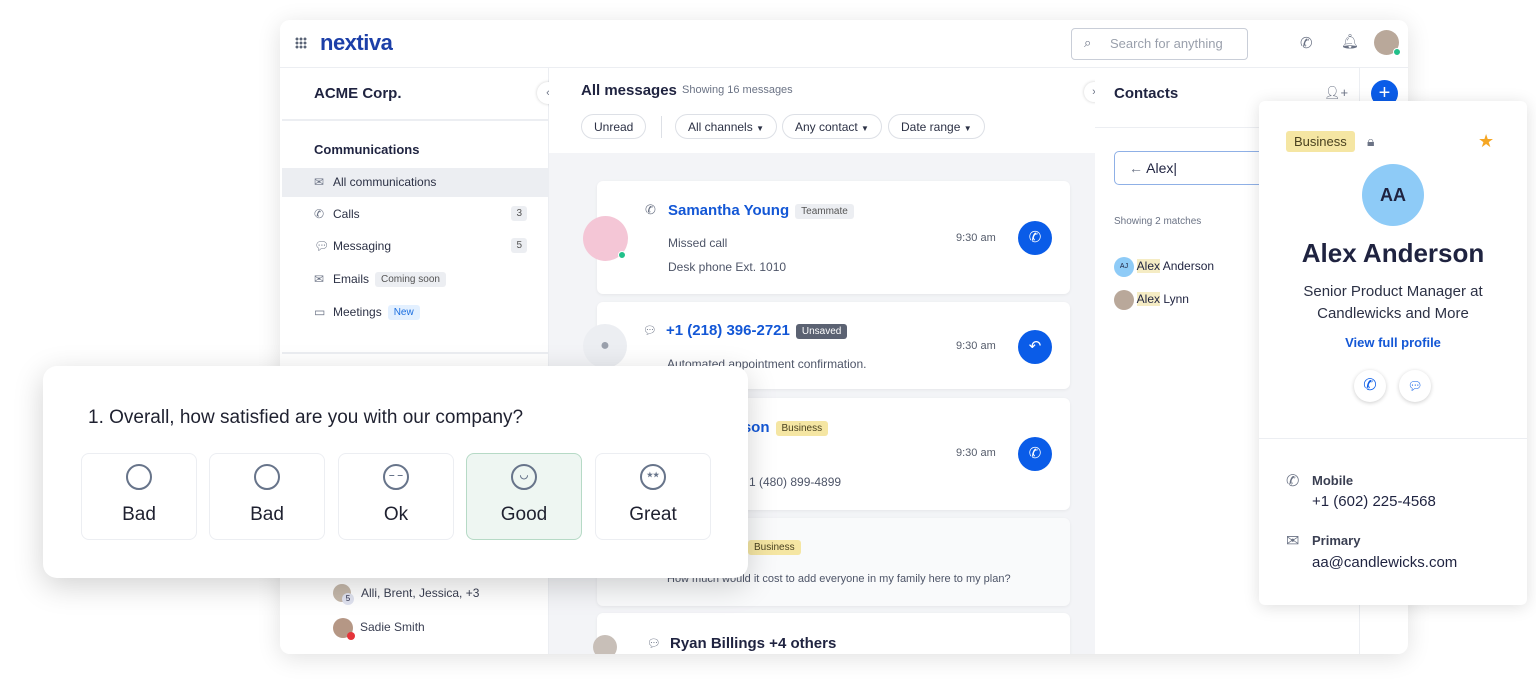 This screenshot has height=694, width=1536. Describe the element at coordinates (358, 93) in the screenshot. I see `org-name: ACME Corp.` at that location.